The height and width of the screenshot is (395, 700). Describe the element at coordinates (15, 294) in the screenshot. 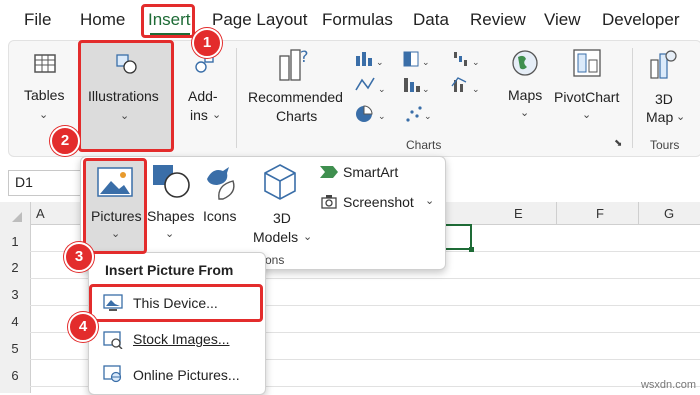

I see `row-header-3: 3` at that location.